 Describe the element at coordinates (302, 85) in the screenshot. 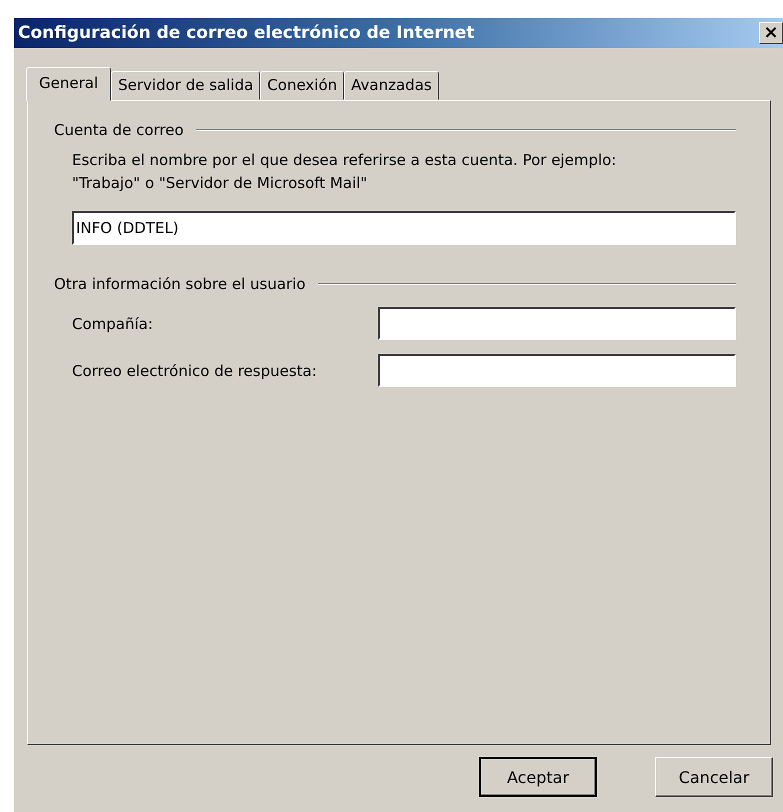

I see `tab: Conexión` at that location.